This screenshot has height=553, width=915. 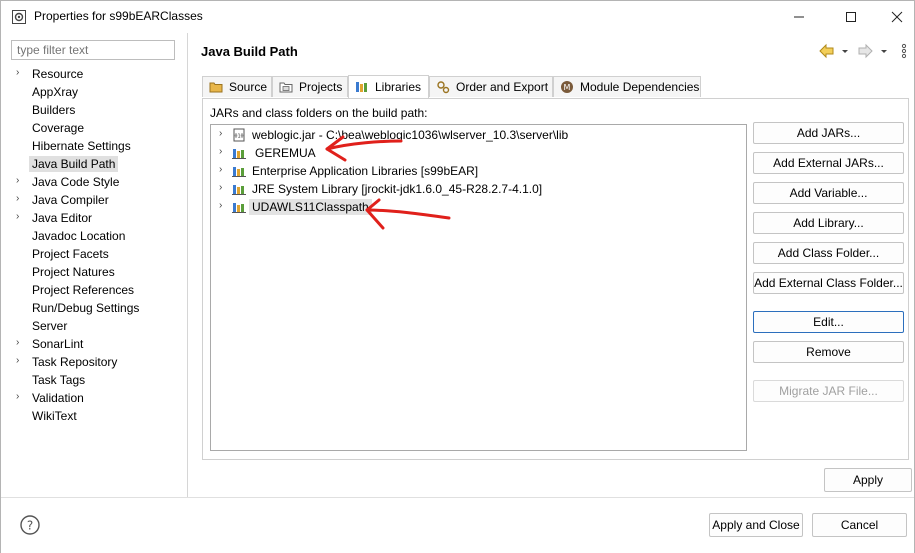 I want to click on nav-item-server: Server, so click(x=94, y=326).